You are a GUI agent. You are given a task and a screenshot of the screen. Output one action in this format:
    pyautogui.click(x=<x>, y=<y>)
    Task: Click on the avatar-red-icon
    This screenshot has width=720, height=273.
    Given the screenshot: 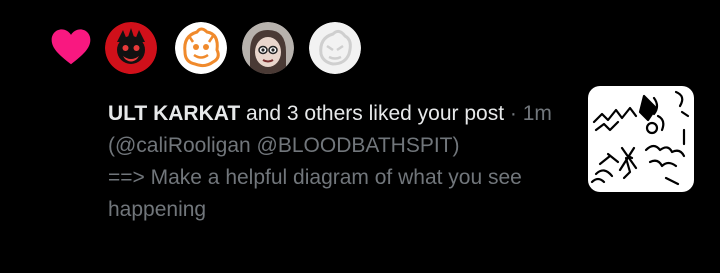 What is the action you would take?
    pyautogui.click(x=131, y=48)
    